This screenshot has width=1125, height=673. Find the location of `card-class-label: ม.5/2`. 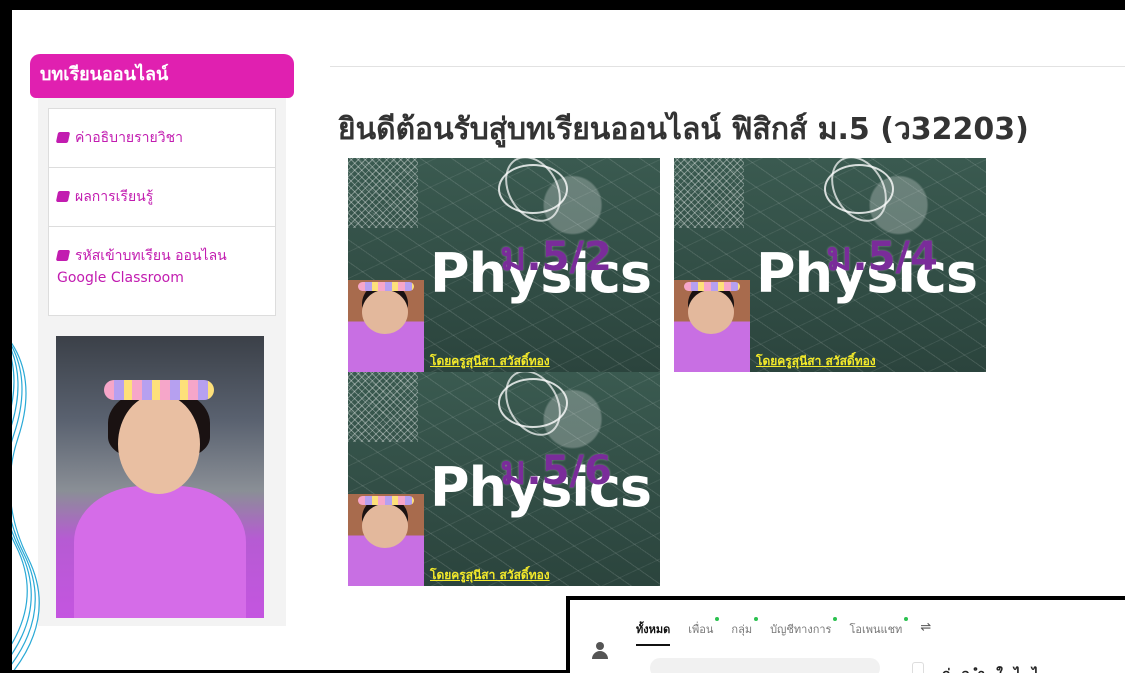

card-class-label: ม.5/2 is located at coordinates (556, 257).